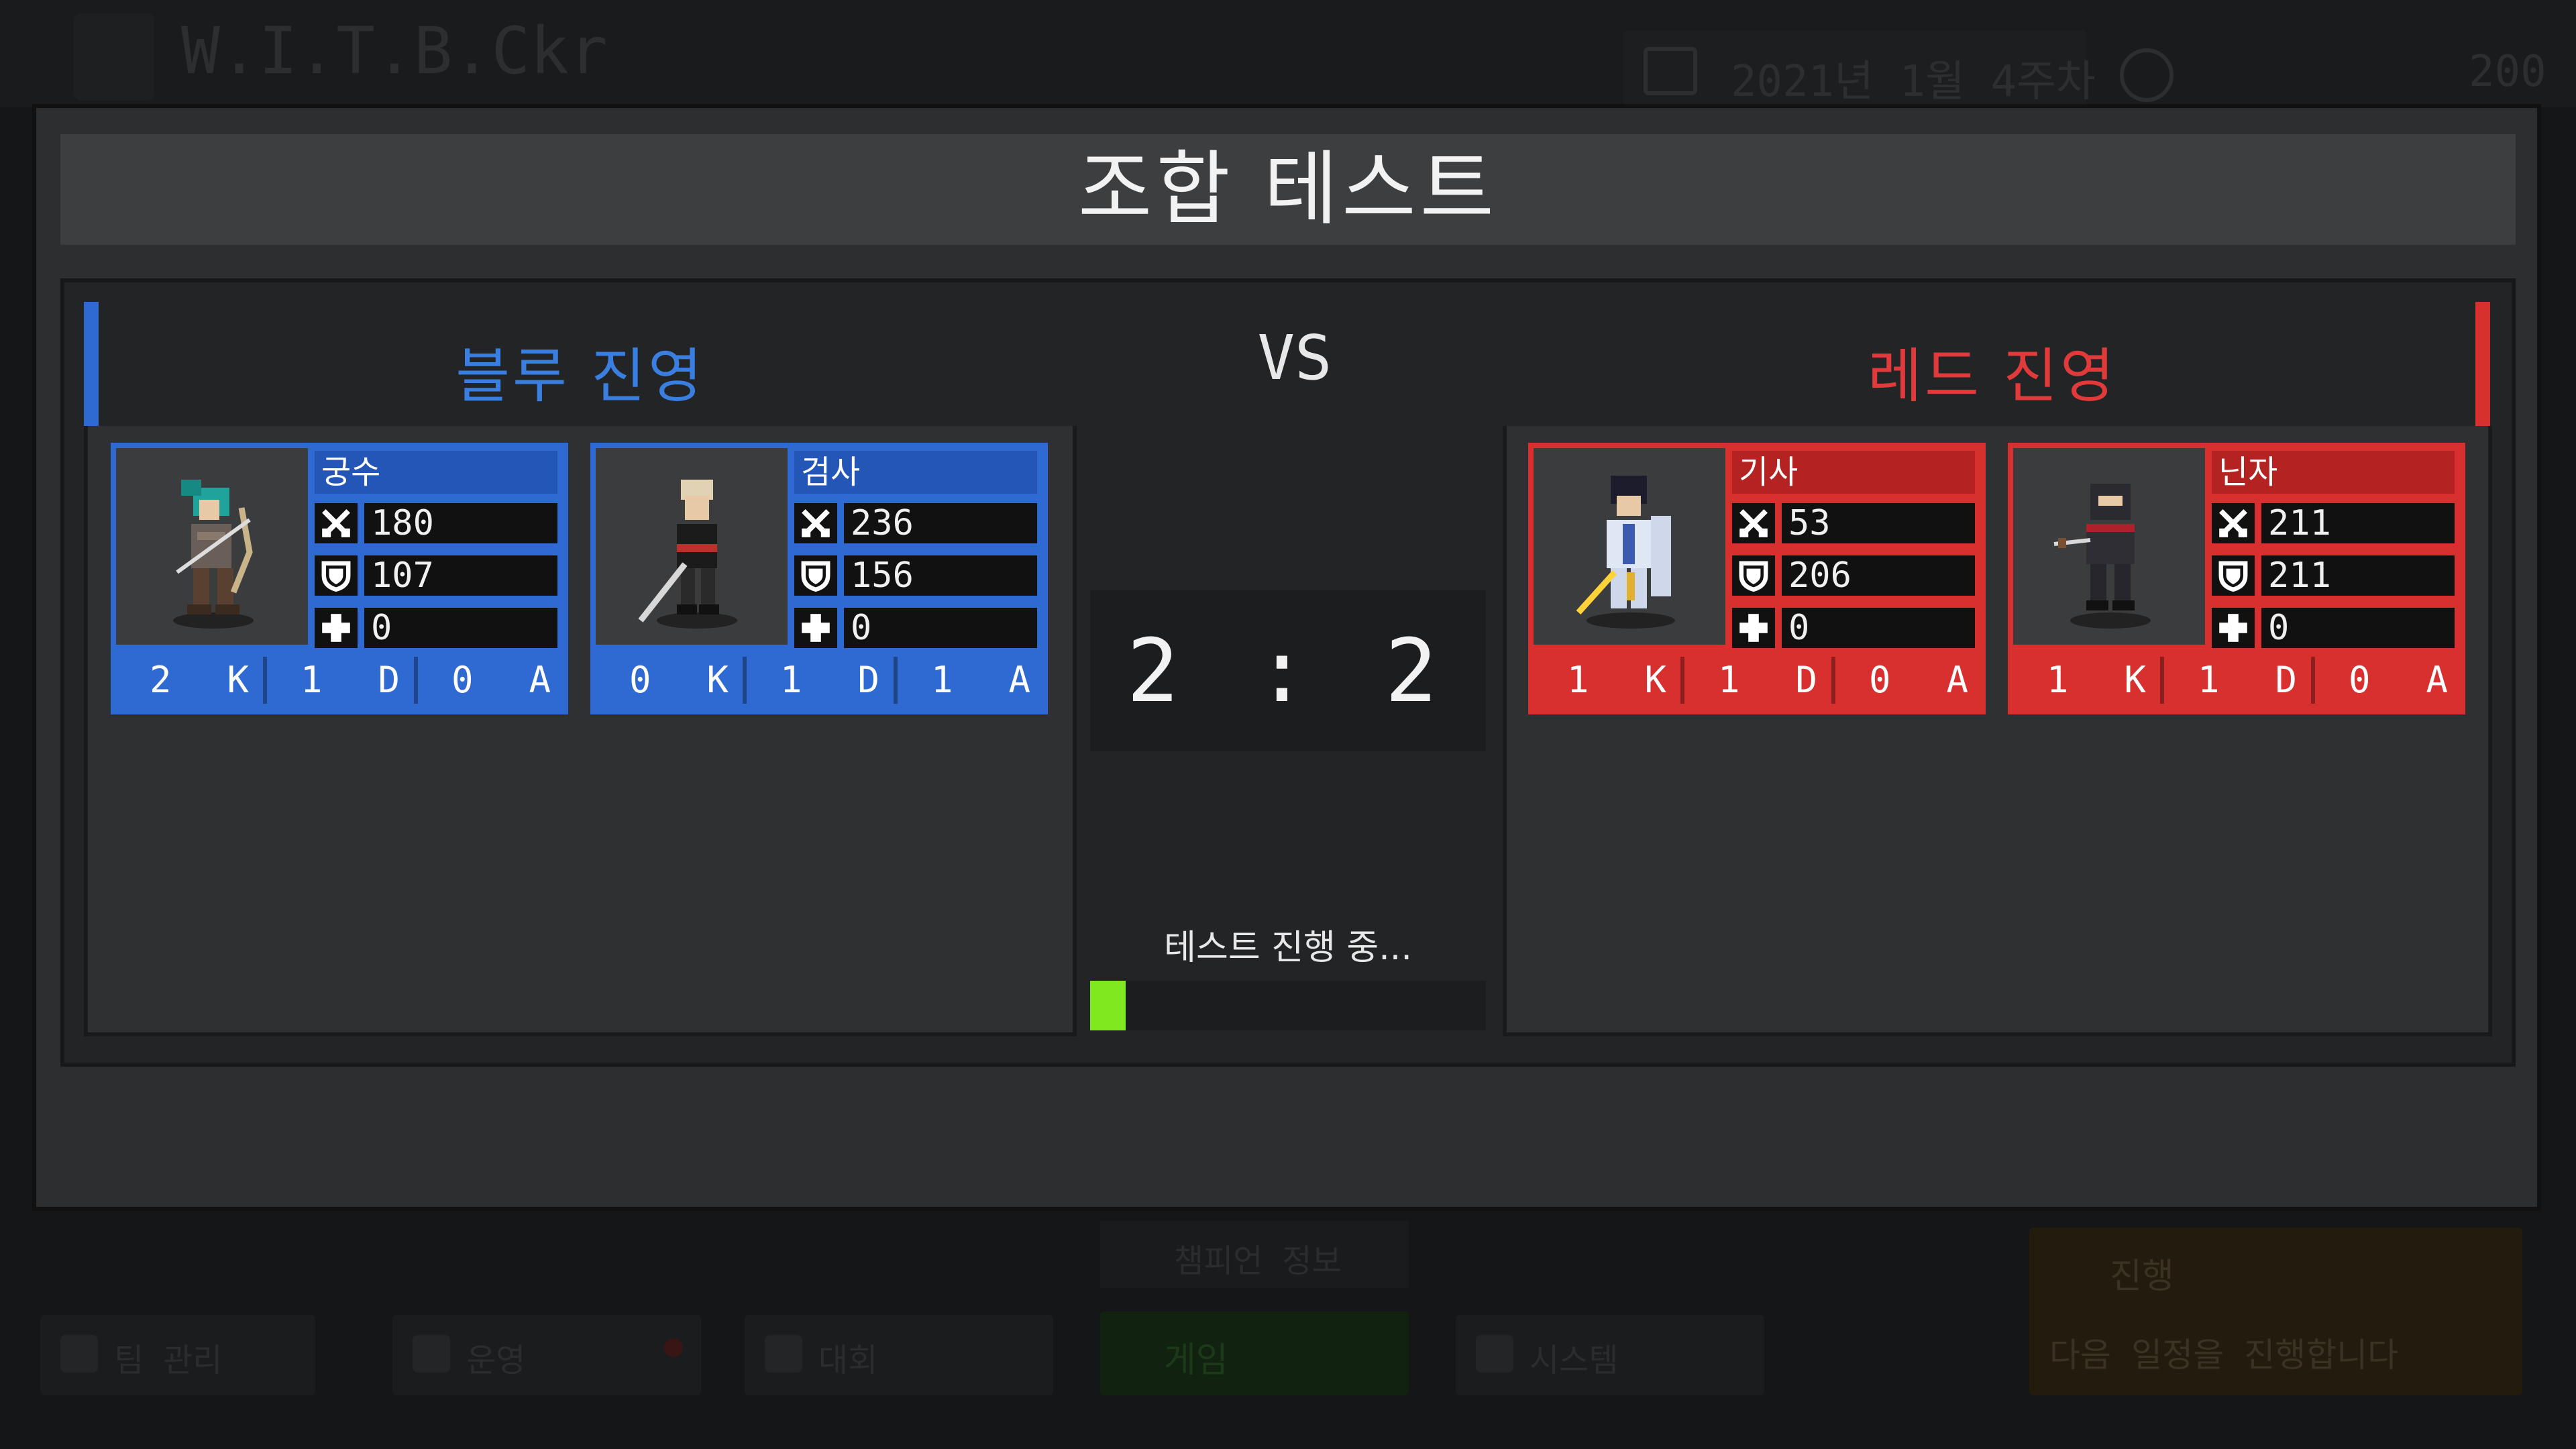 The height and width of the screenshot is (1449, 2576). What do you see at coordinates (1108, 1005) in the screenshot?
I see `test-progress-fill` at bounding box center [1108, 1005].